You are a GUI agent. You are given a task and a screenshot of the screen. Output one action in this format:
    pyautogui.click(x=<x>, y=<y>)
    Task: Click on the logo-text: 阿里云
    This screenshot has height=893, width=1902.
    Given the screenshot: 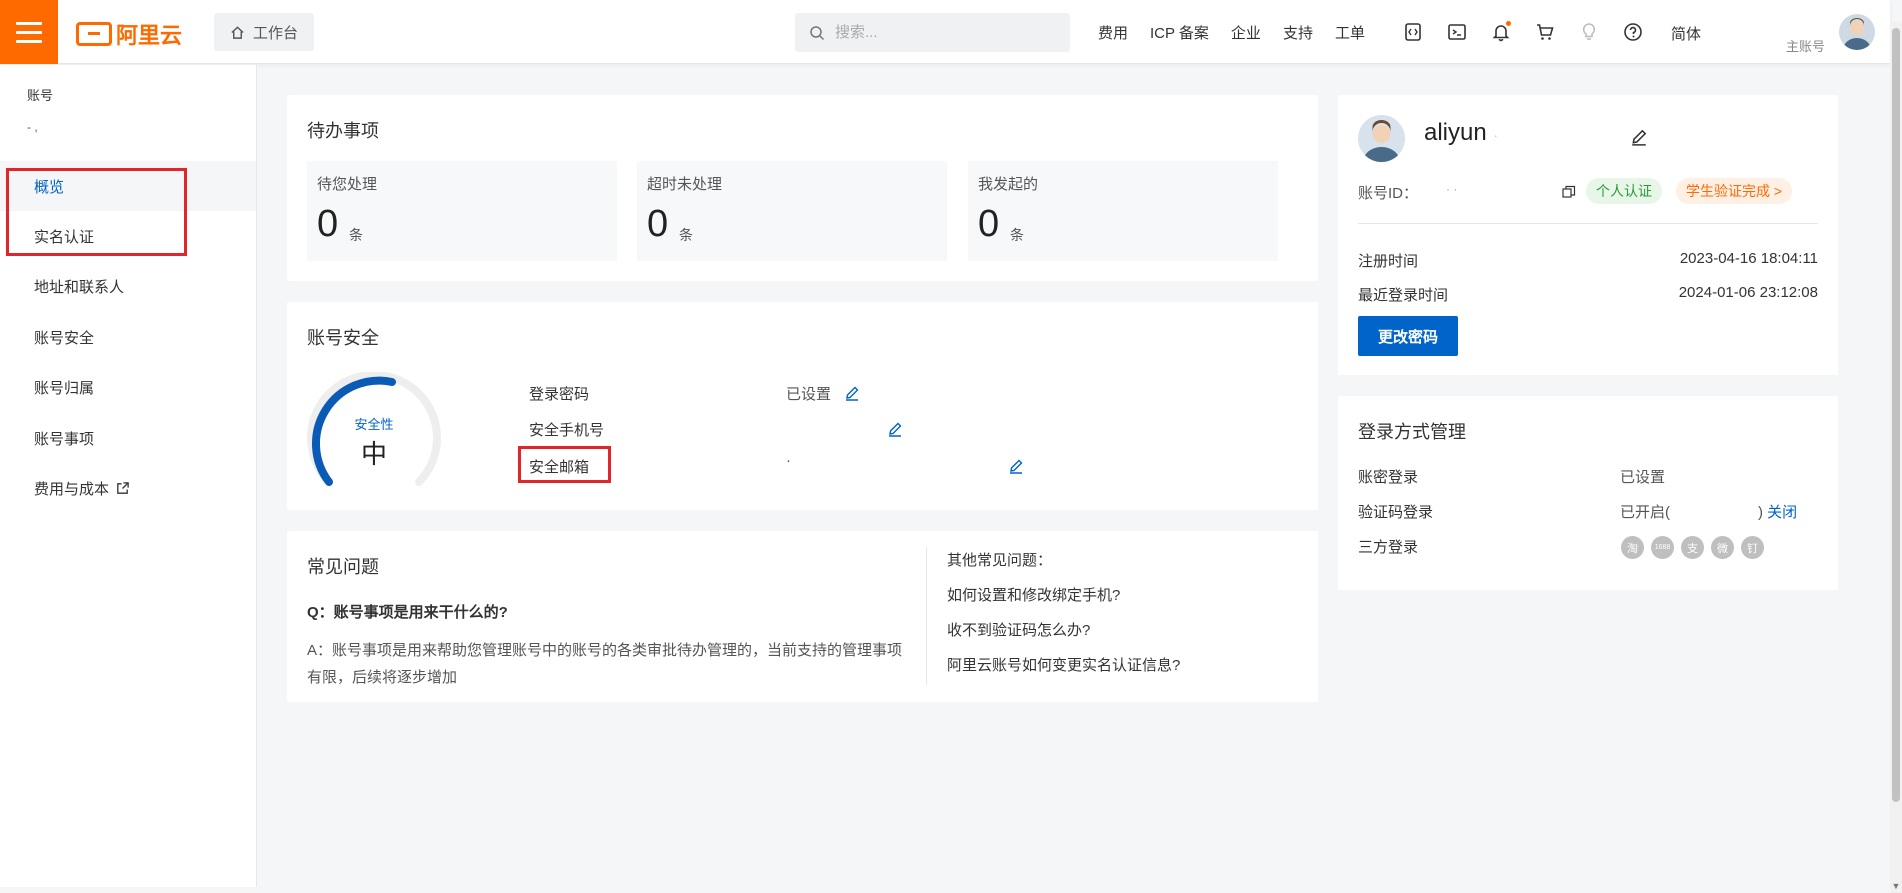 What is the action you would take?
    pyautogui.click(x=149, y=35)
    